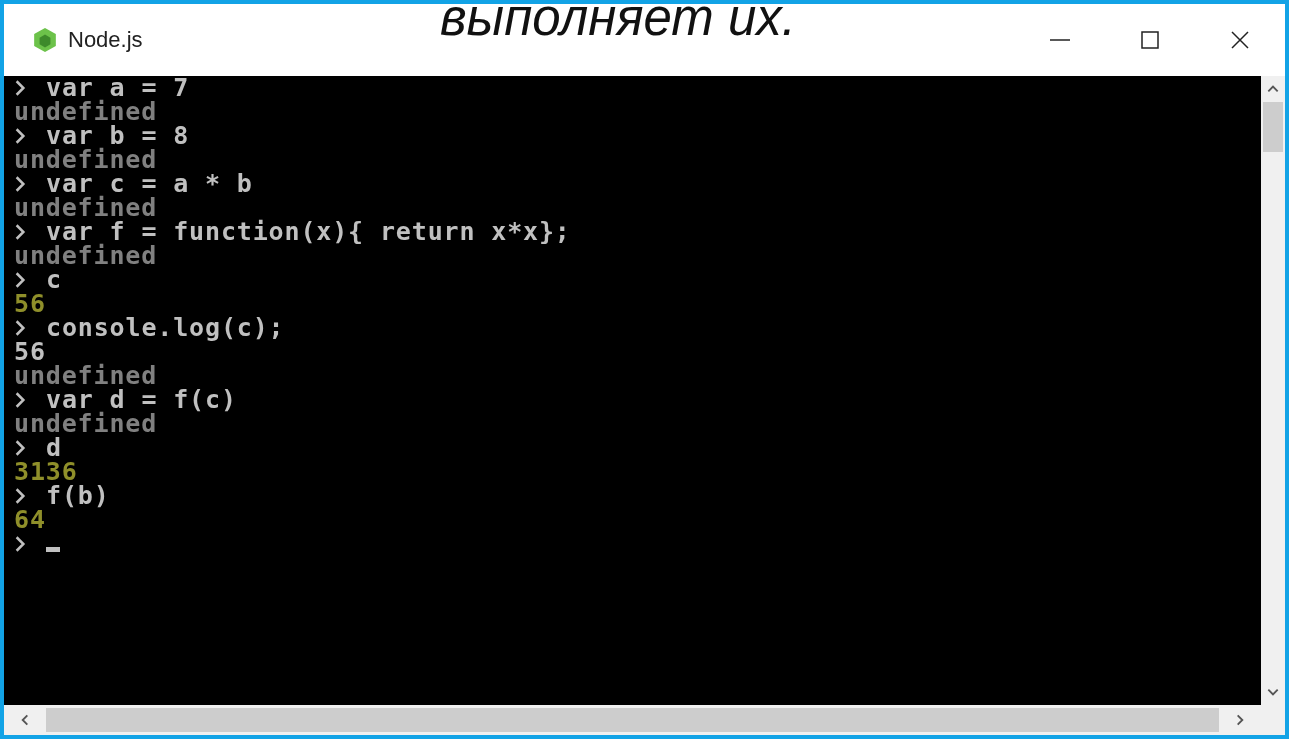  What do you see at coordinates (78, 496) in the screenshot?
I see `command-text: f(b)` at bounding box center [78, 496].